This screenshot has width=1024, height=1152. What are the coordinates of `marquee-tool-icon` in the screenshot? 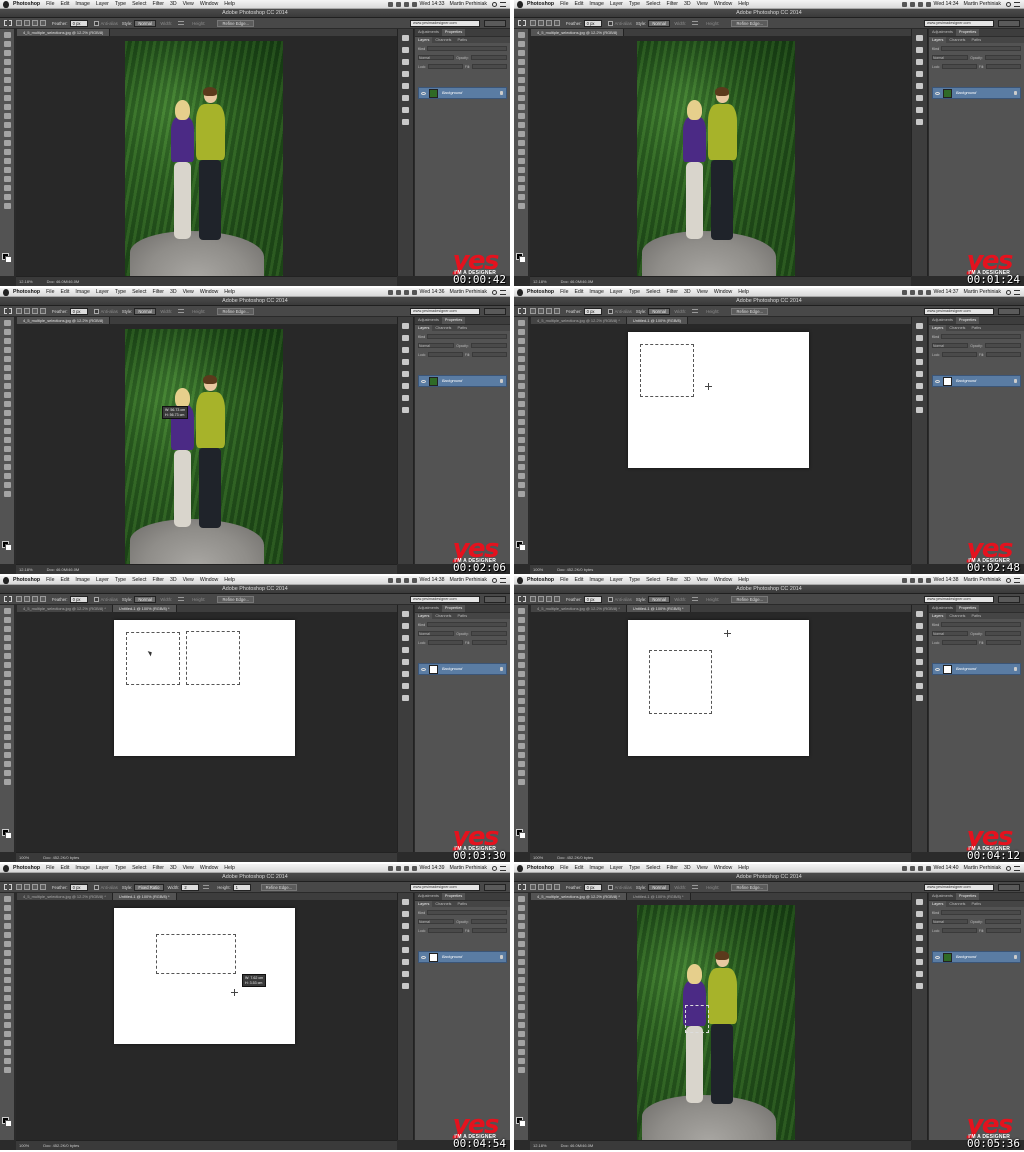 It's located at (7, 908).